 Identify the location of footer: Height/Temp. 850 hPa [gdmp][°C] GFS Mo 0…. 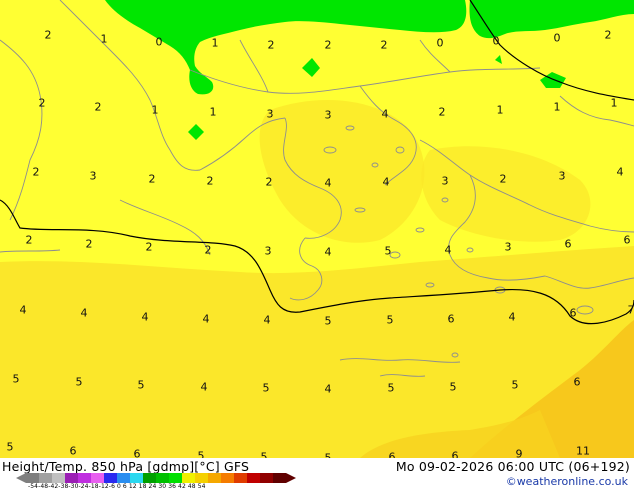
(317, 474).